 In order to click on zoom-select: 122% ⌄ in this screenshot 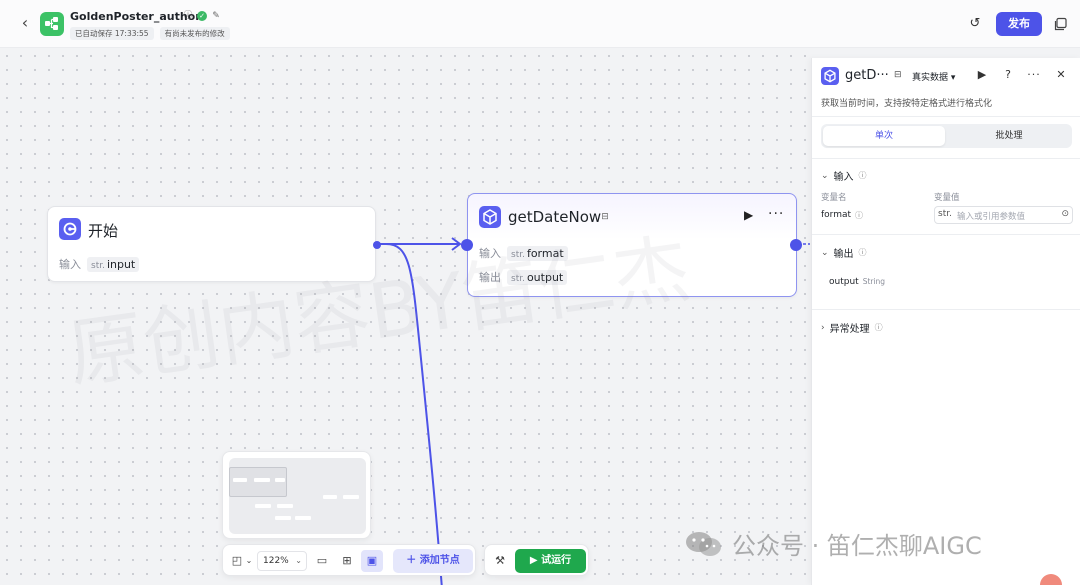, I will do `click(282, 561)`.